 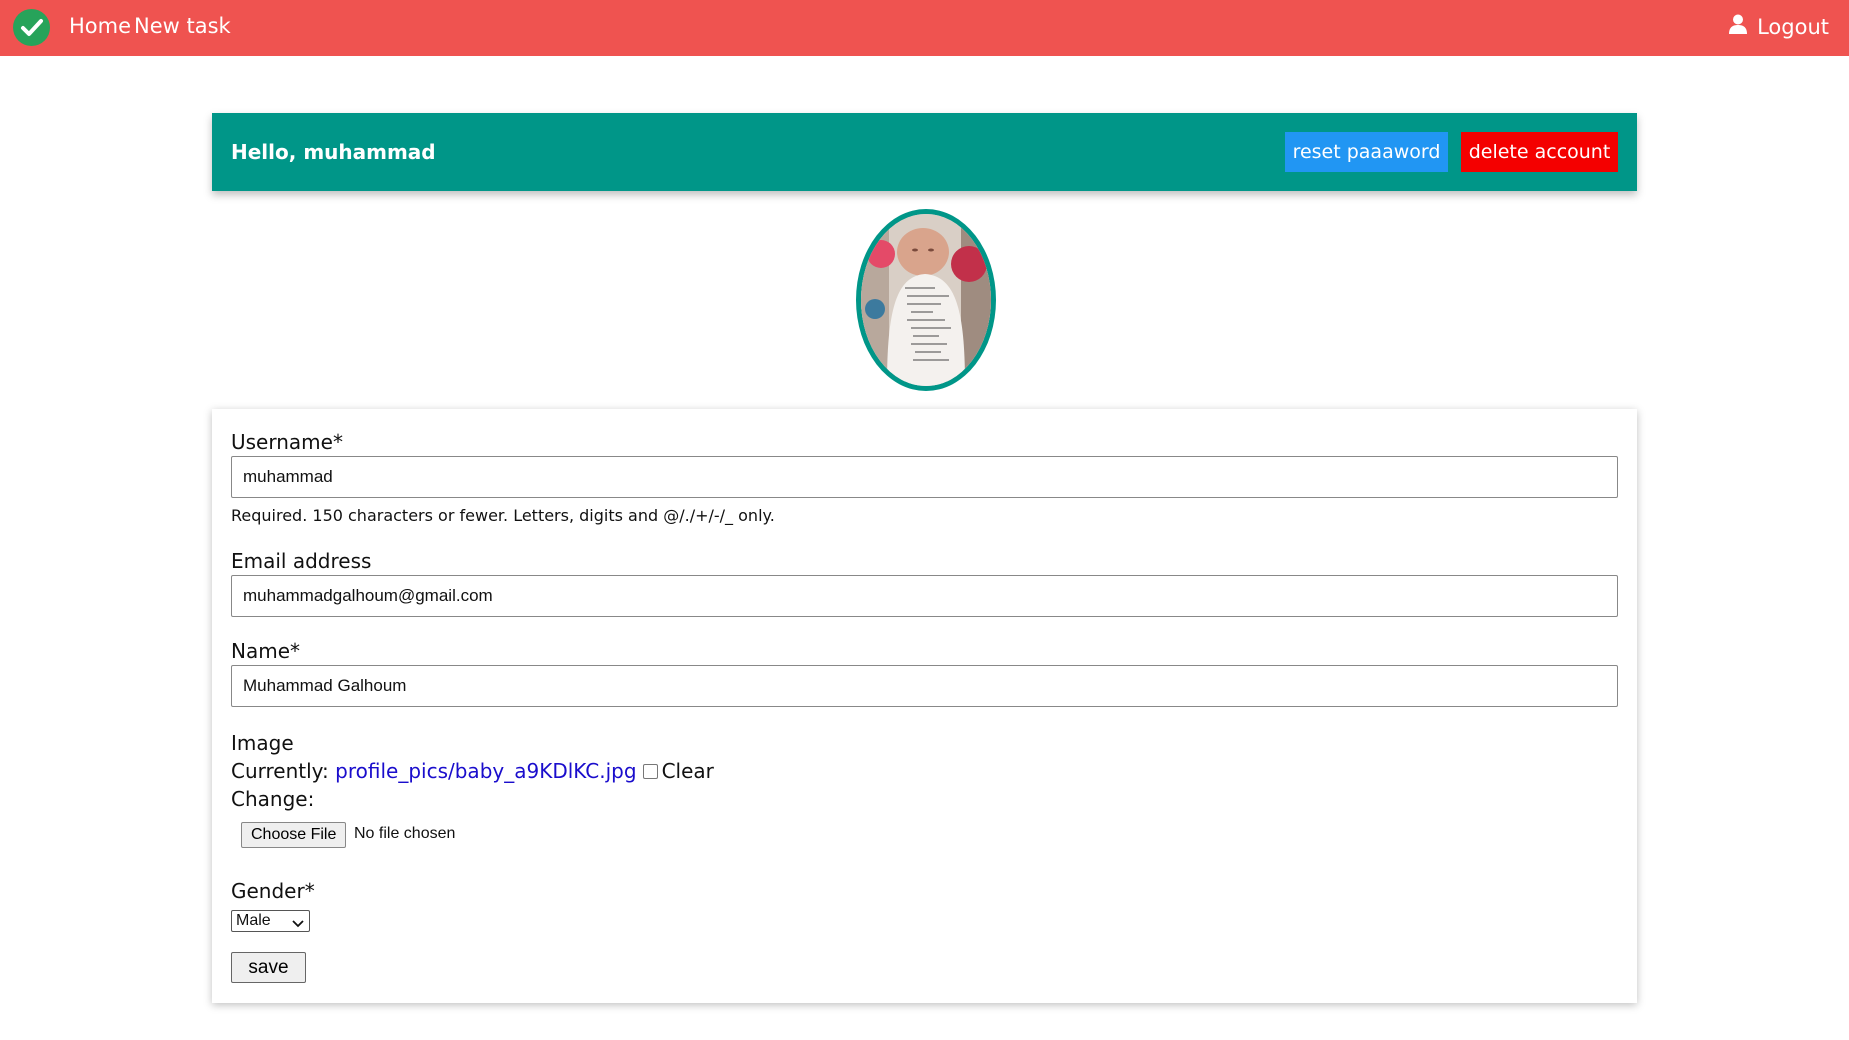 I want to click on username-label: Username*, so click(x=287, y=442).